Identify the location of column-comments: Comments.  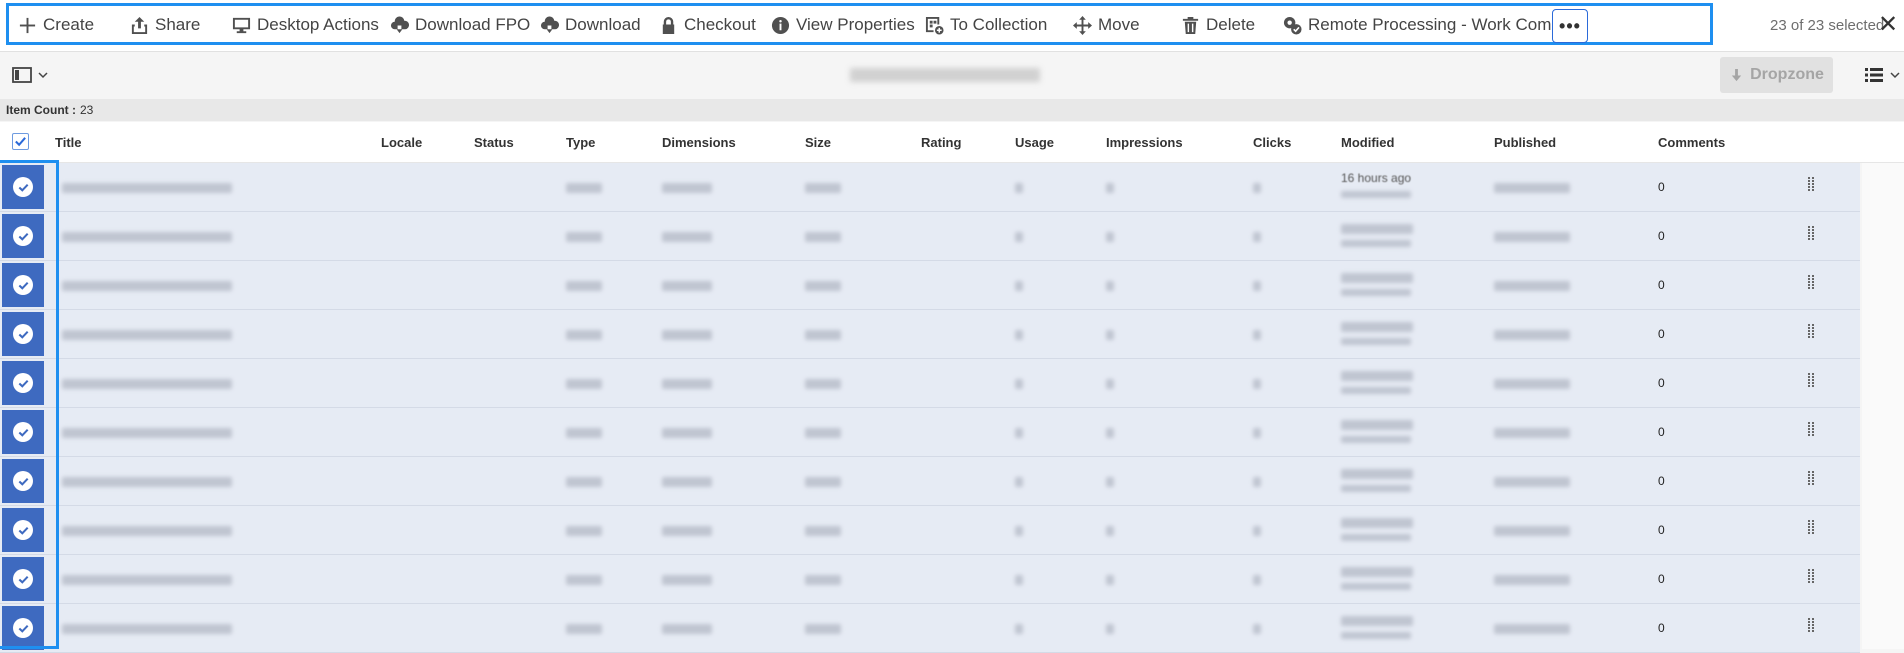
(1691, 142).